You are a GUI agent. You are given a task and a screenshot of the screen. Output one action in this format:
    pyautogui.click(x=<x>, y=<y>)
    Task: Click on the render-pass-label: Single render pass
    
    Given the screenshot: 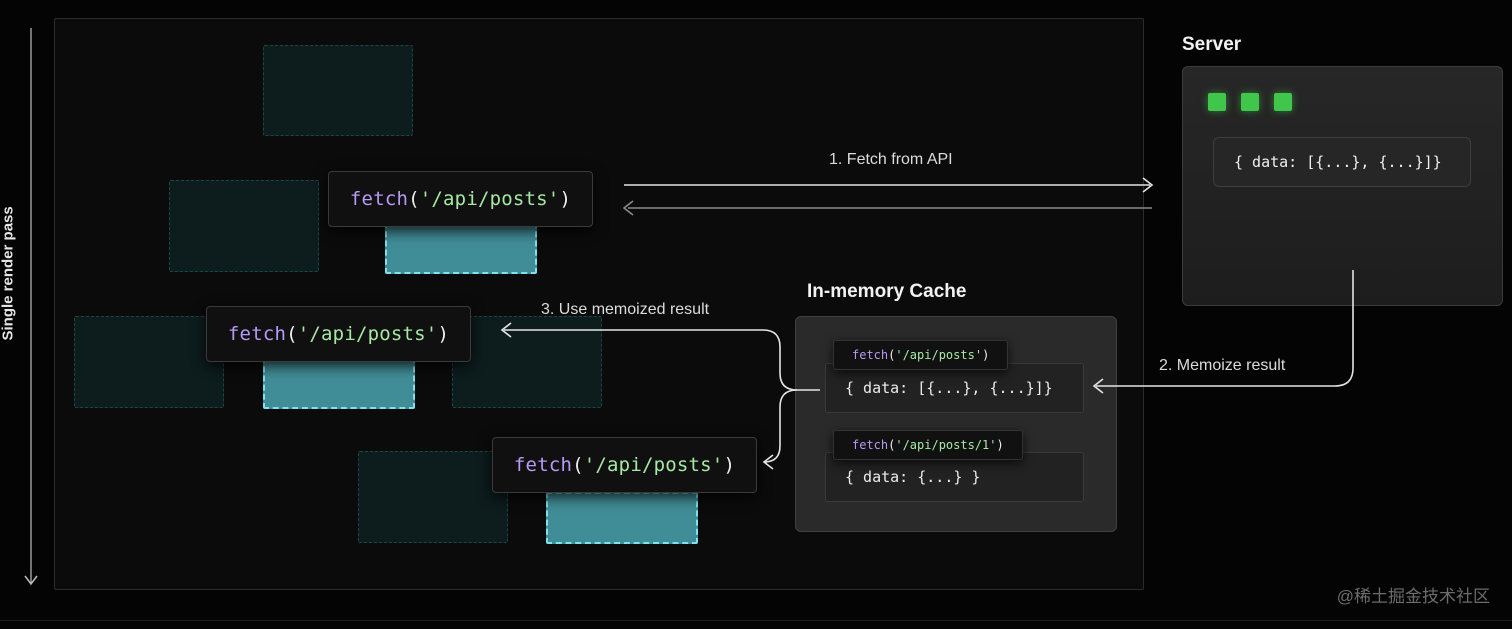 What is the action you would take?
    pyautogui.click(x=8, y=273)
    